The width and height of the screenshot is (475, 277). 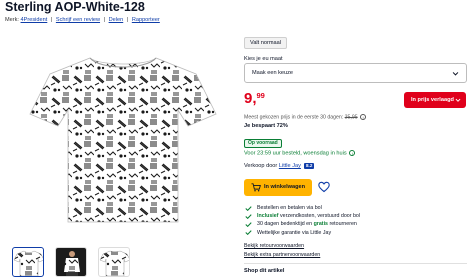 I want to click on delivery-text: Voor 23:59 uur besteld, woensdag in huis, so click(x=295, y=153).